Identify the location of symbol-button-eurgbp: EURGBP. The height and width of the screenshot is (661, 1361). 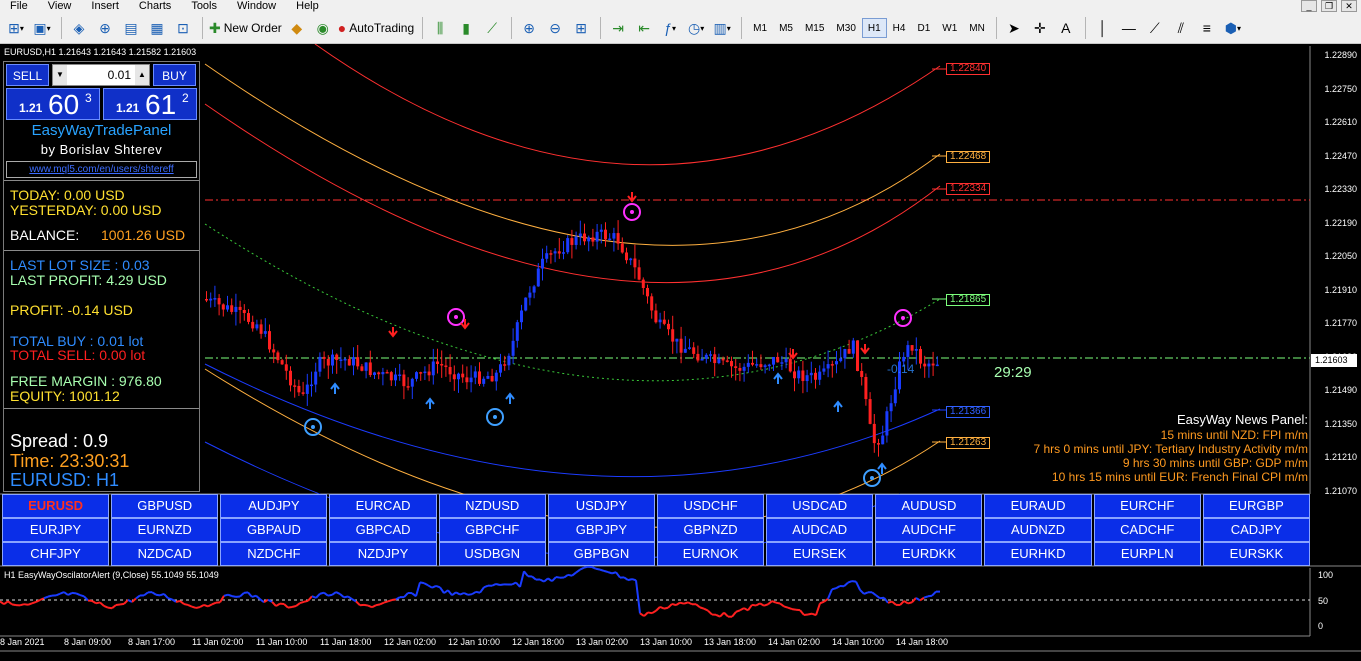
(1256, 506).